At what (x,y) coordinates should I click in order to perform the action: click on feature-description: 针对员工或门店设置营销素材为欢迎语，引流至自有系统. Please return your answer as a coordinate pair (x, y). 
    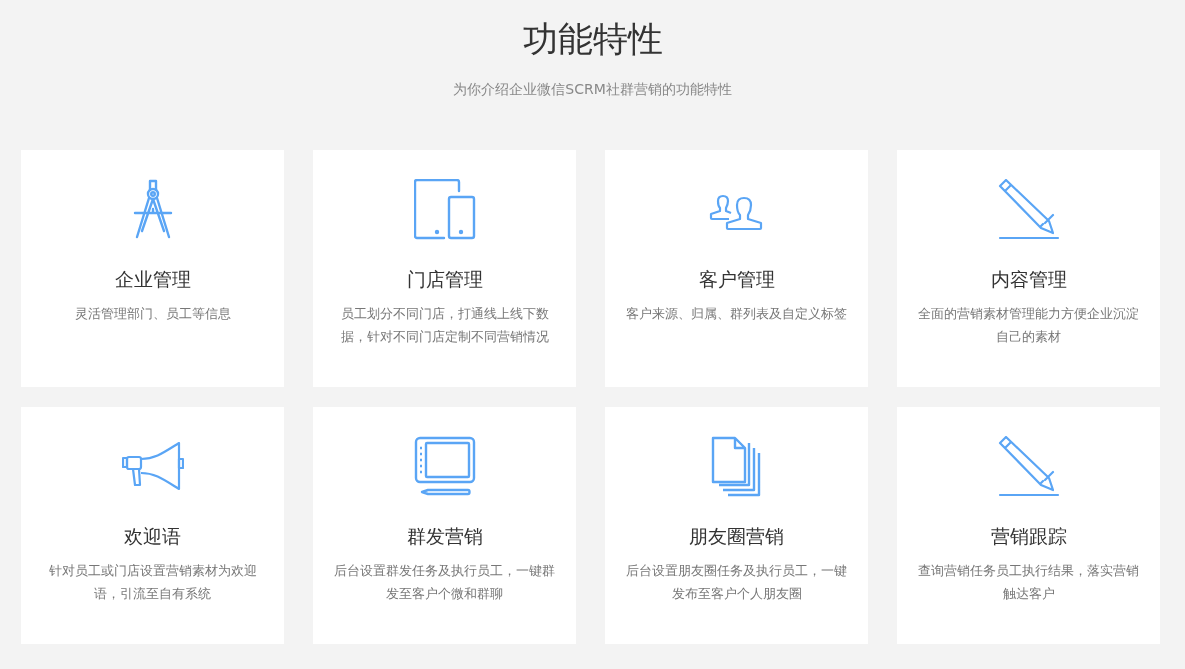
    Looking at the image, I should click on (152, 582).